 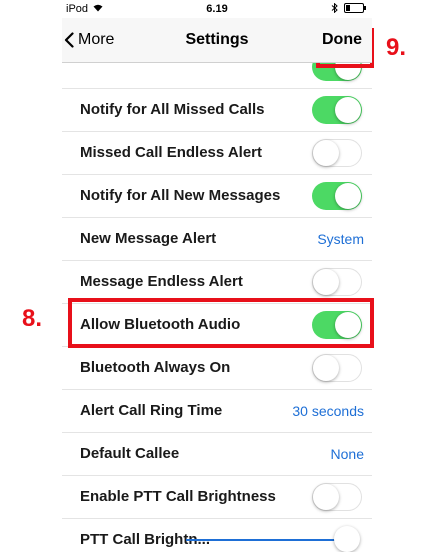 I want to click on status-time: 6.19, so click(x=217, y=9).